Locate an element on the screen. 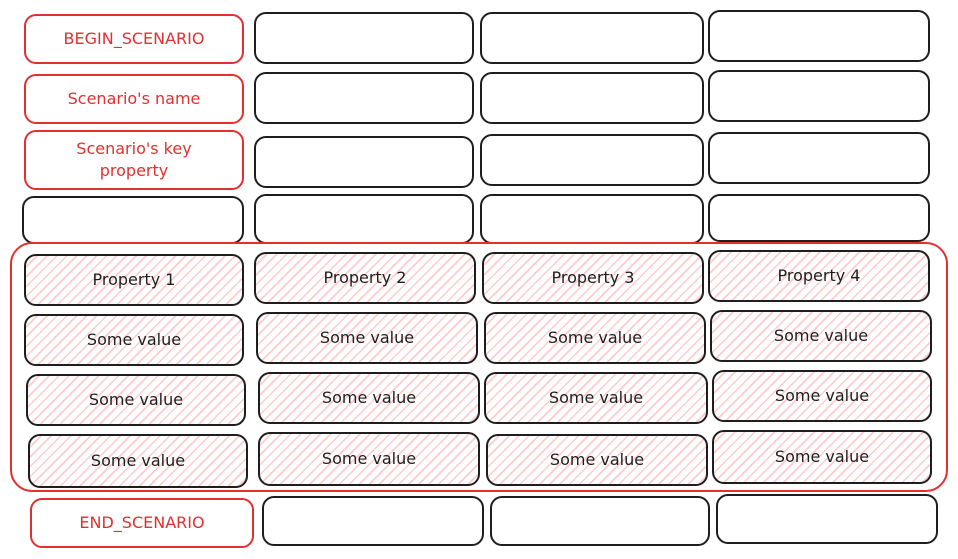 The width and height of the screenshot is (958, 559). property-header: Property 2 is located at coordinates (365, 278).